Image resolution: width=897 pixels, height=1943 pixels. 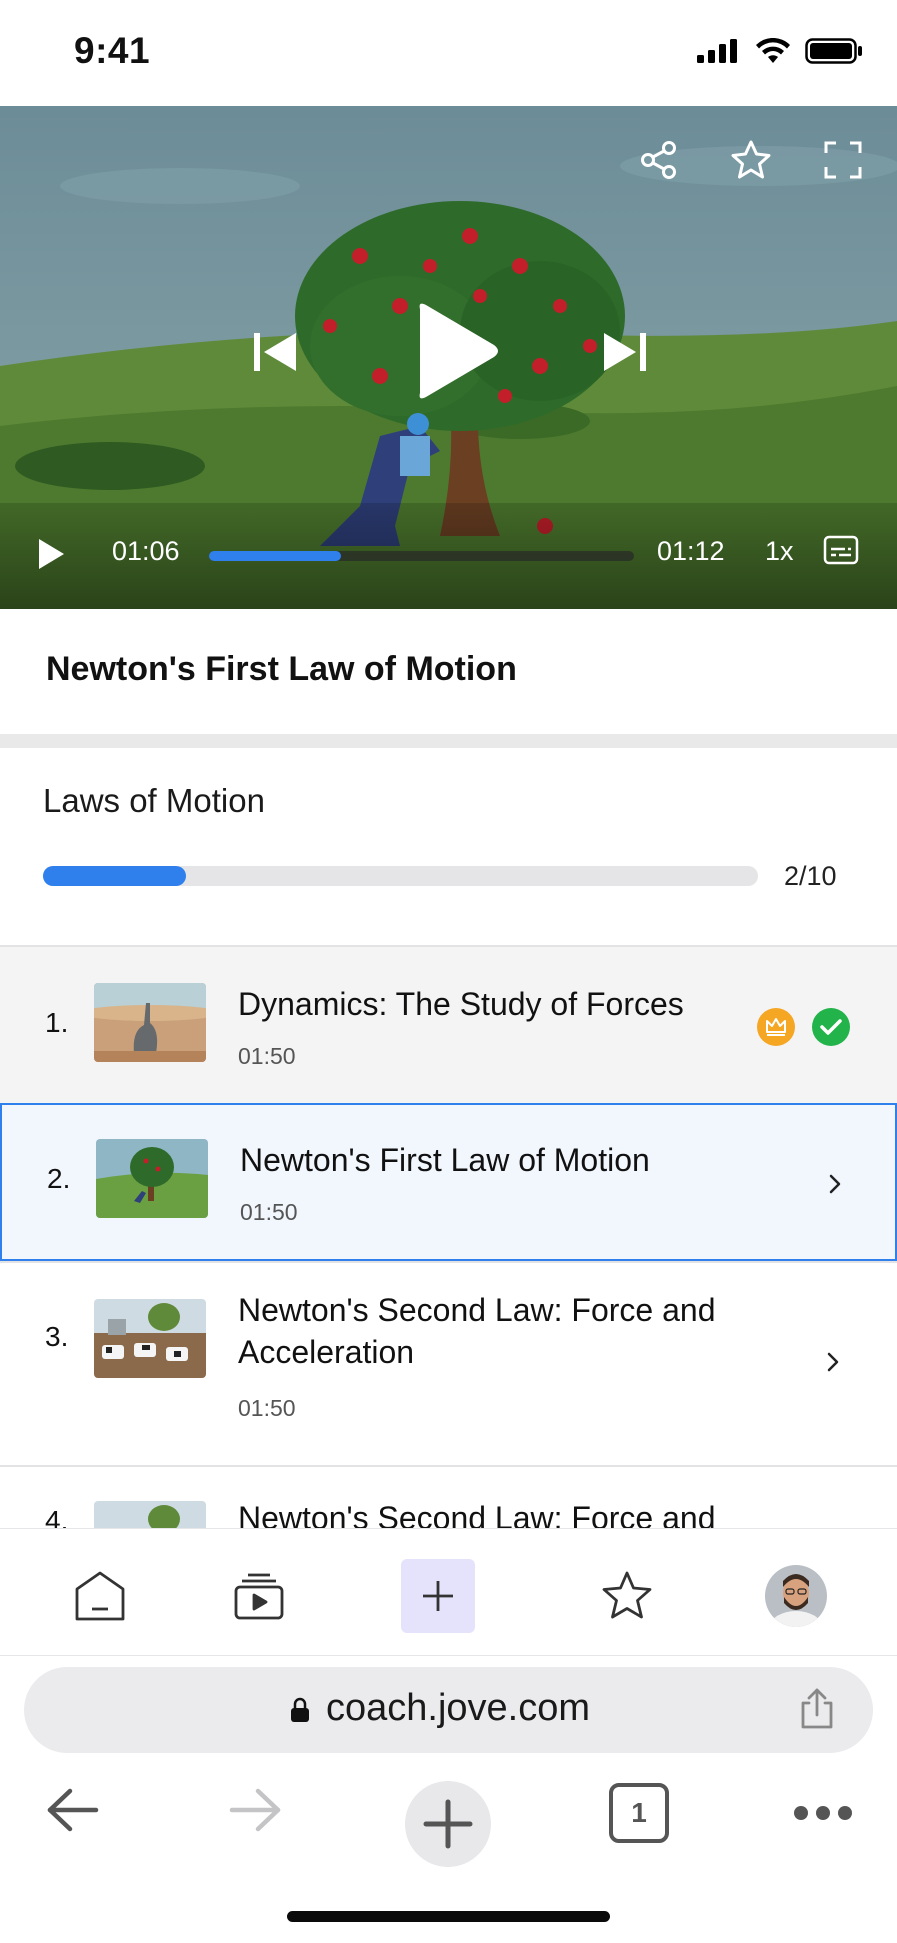 What do you see at coordinates (72, 1810) in the screenshot?
I see `back-arrow-icon` at bounding box center [72, 1810].